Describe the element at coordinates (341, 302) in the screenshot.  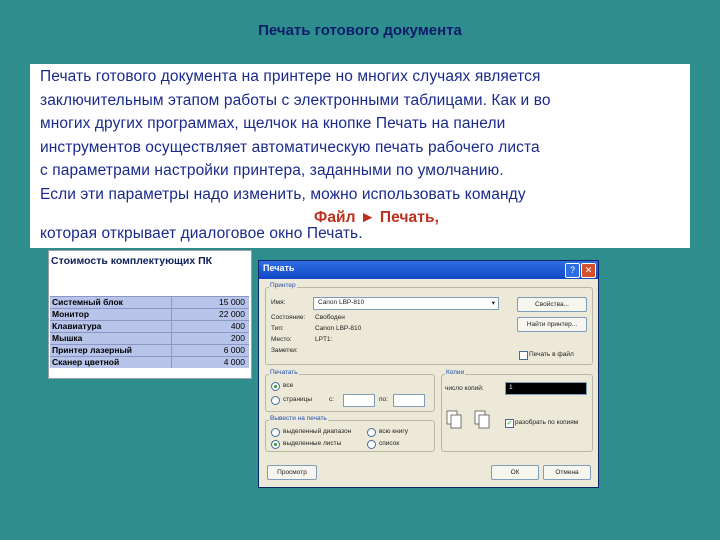
I see `printer-name-value: Canon LBP-810` at that location.